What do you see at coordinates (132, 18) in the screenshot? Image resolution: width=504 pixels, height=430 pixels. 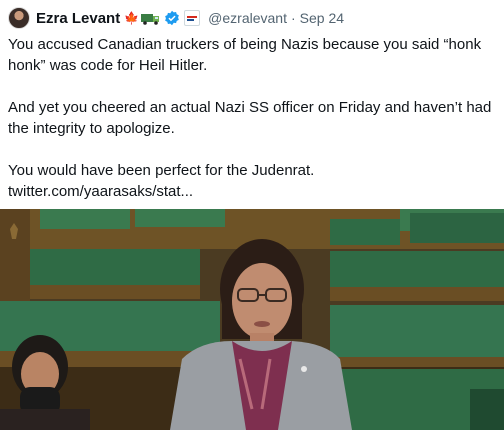 I see `maple-leaf-icon: 🍁` at bounding box center [132, 18].